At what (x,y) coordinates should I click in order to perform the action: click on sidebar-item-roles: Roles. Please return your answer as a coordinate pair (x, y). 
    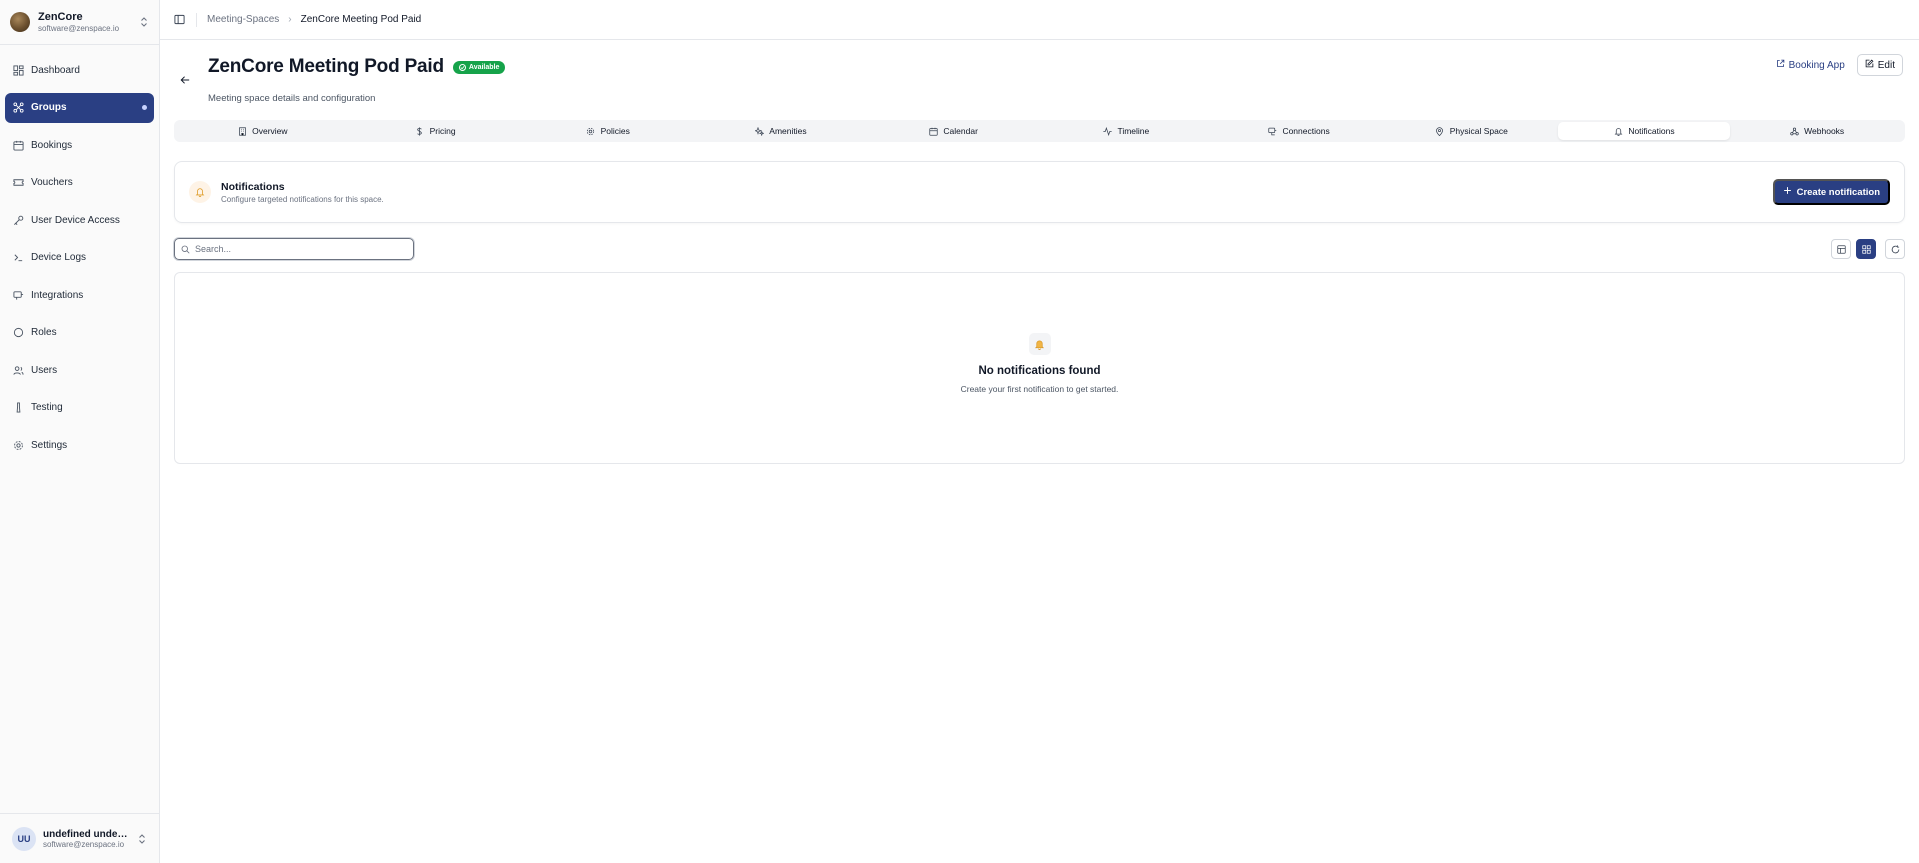
    Looking at the image, I should click on (79, 333).